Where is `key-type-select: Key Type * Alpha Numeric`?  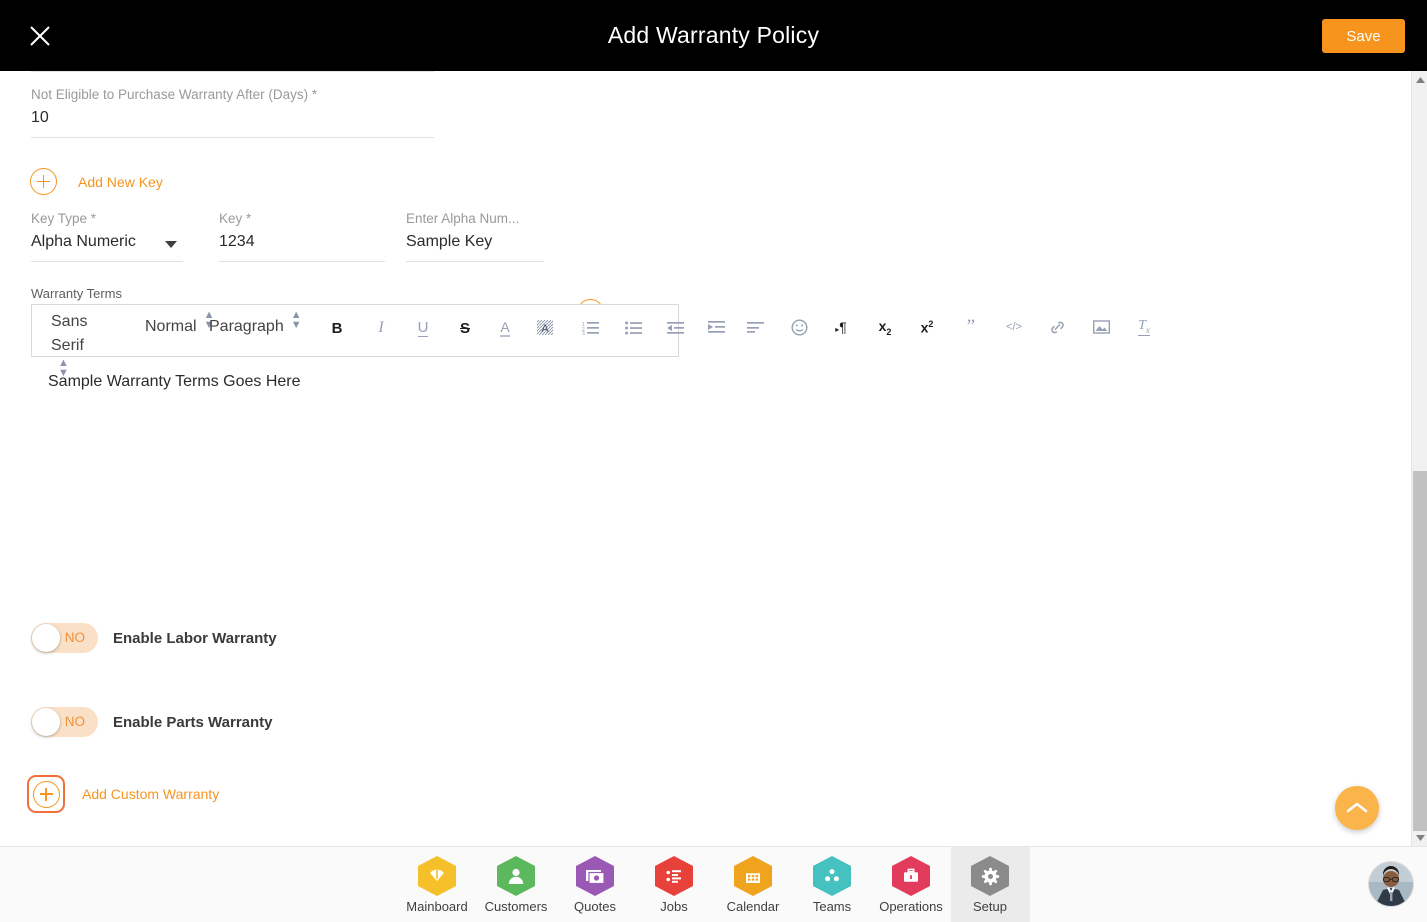
key-type-select: Key Type * Alpha Numeric is located at coordinates (107, 236).